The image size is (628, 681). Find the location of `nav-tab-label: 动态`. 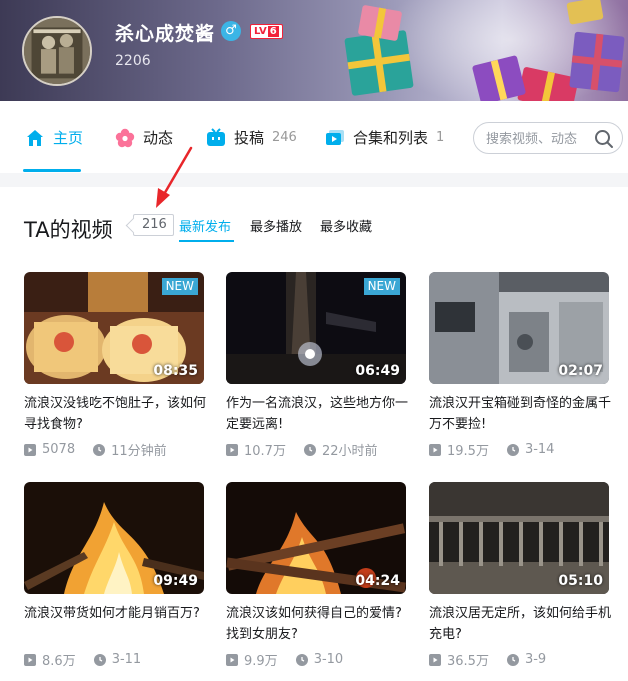

nav-tab-label: 动态 is located at coordinates (158, 138).